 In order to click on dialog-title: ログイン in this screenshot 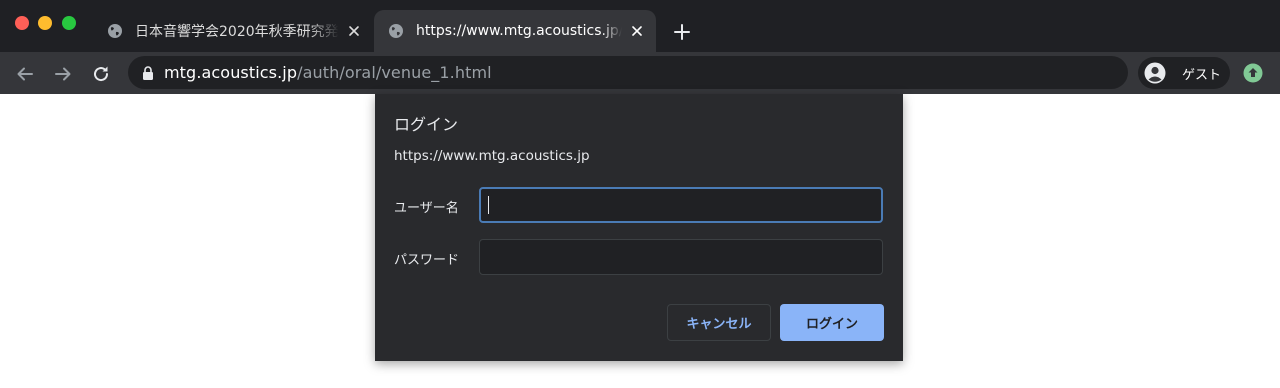, I will do `click(426, 124)`.